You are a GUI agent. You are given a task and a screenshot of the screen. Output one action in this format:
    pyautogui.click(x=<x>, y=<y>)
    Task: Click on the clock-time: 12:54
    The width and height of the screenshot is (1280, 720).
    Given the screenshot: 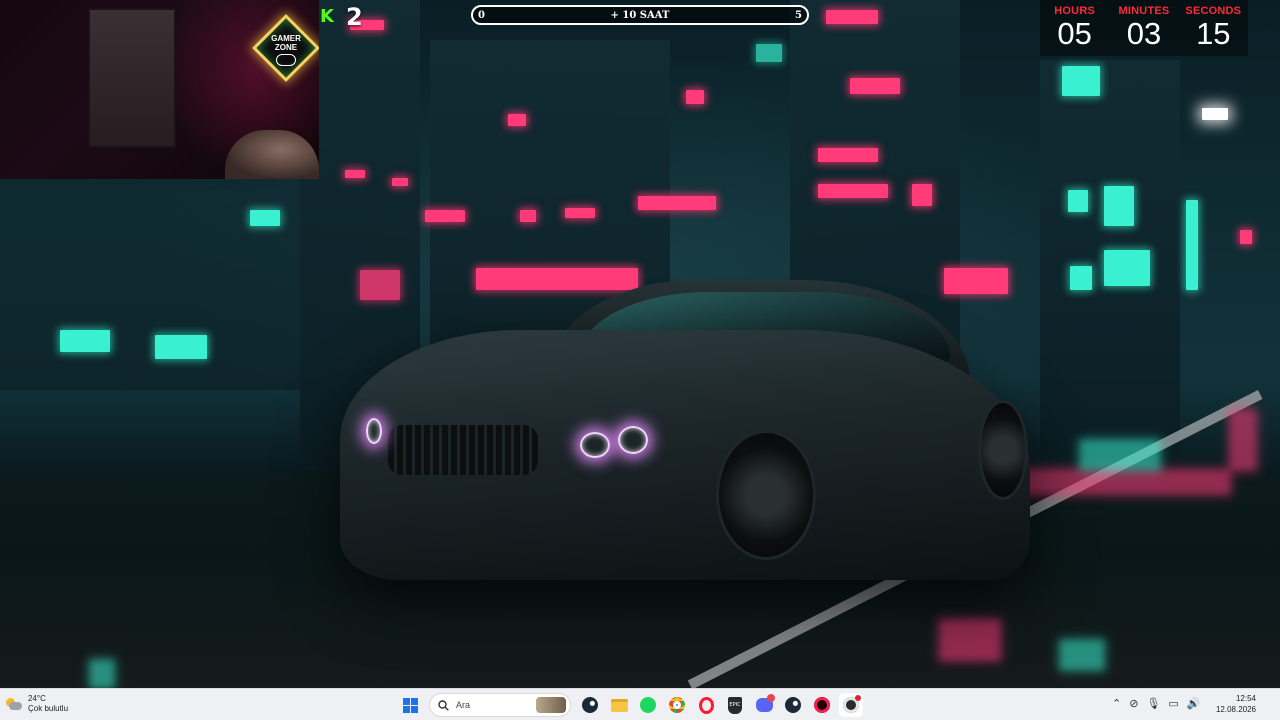 What is the action you would take?
    pyautogui.click(x=1245, y=698)
    